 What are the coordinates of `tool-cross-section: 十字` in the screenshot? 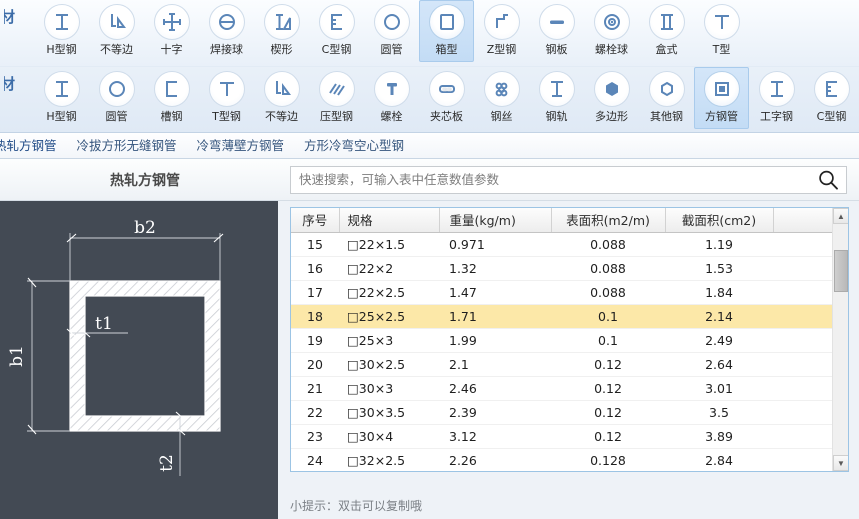 It's located at (171, 31).